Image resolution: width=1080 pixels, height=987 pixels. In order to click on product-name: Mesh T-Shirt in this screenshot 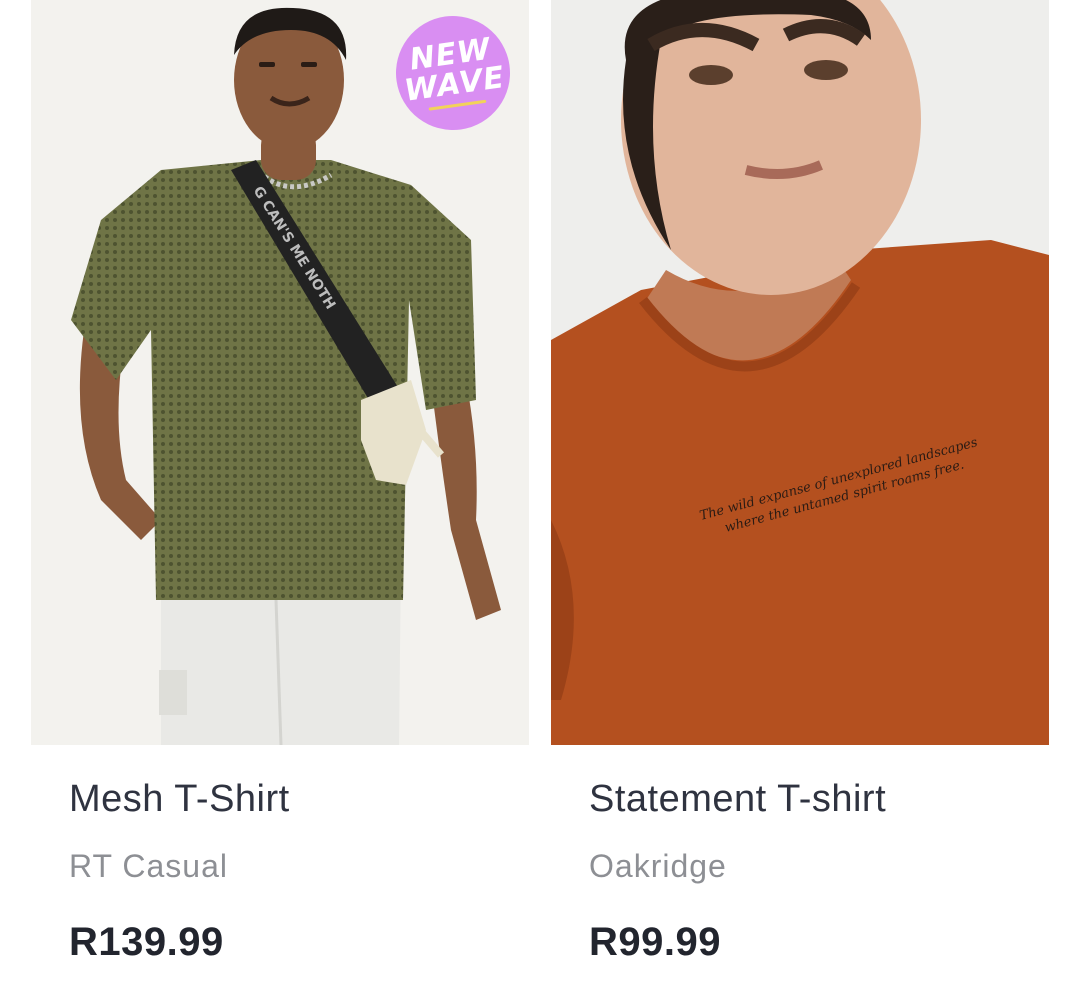, I will do `click(179, 799)`.